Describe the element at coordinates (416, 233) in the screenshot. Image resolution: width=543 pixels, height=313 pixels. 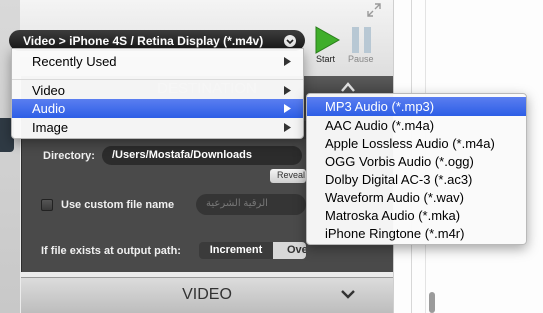
I see `menu-item-m4r: iPhone Ringtone (*.m4r)` at that location.